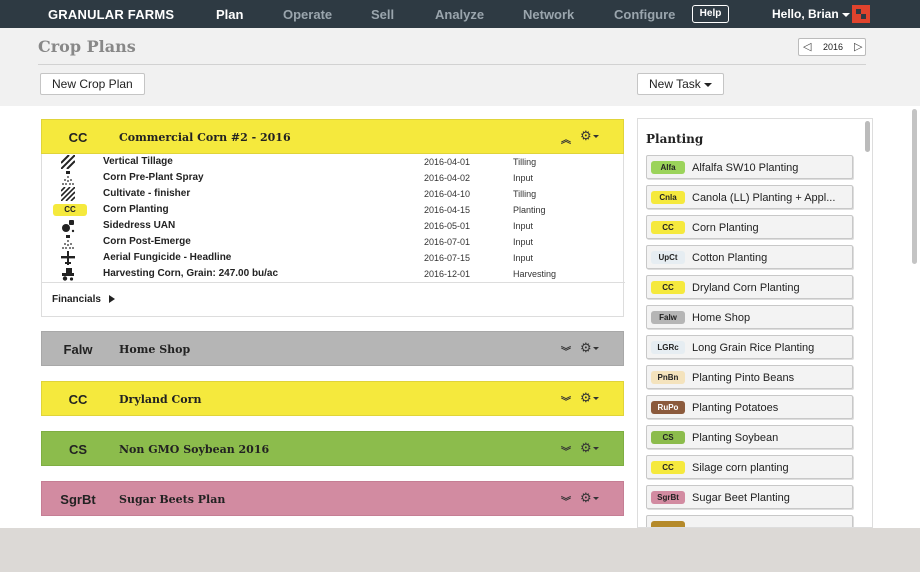  I want to click on task-name: Vertical Tillage, so click(138, 161).